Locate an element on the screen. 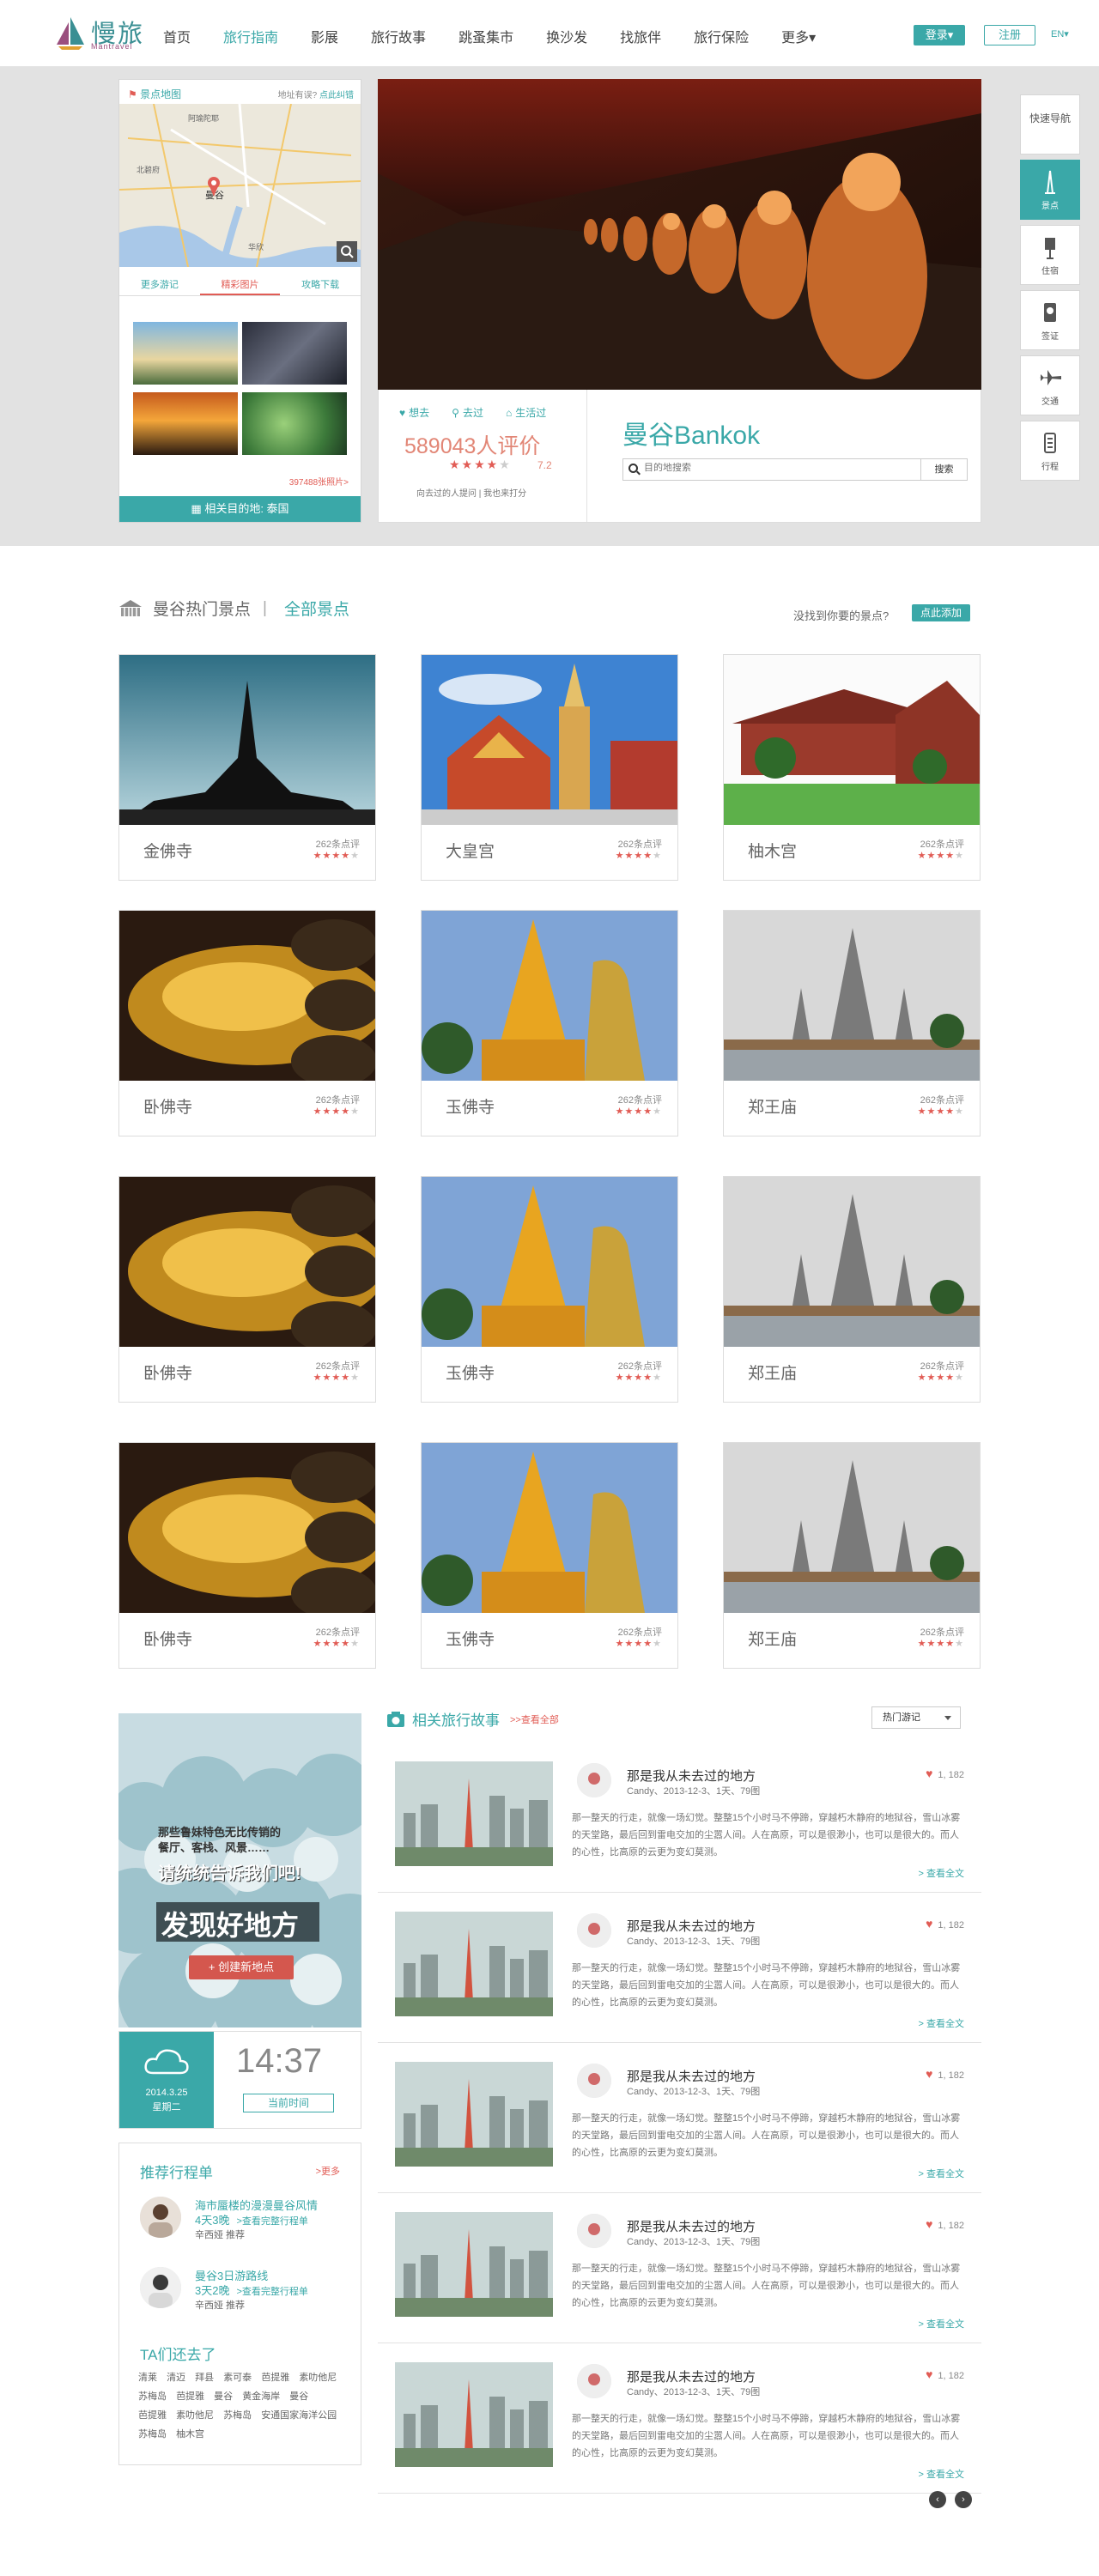 The image size is (1099, 2576). want-button: ♥ 想去 is located at coordinates (416, 412).